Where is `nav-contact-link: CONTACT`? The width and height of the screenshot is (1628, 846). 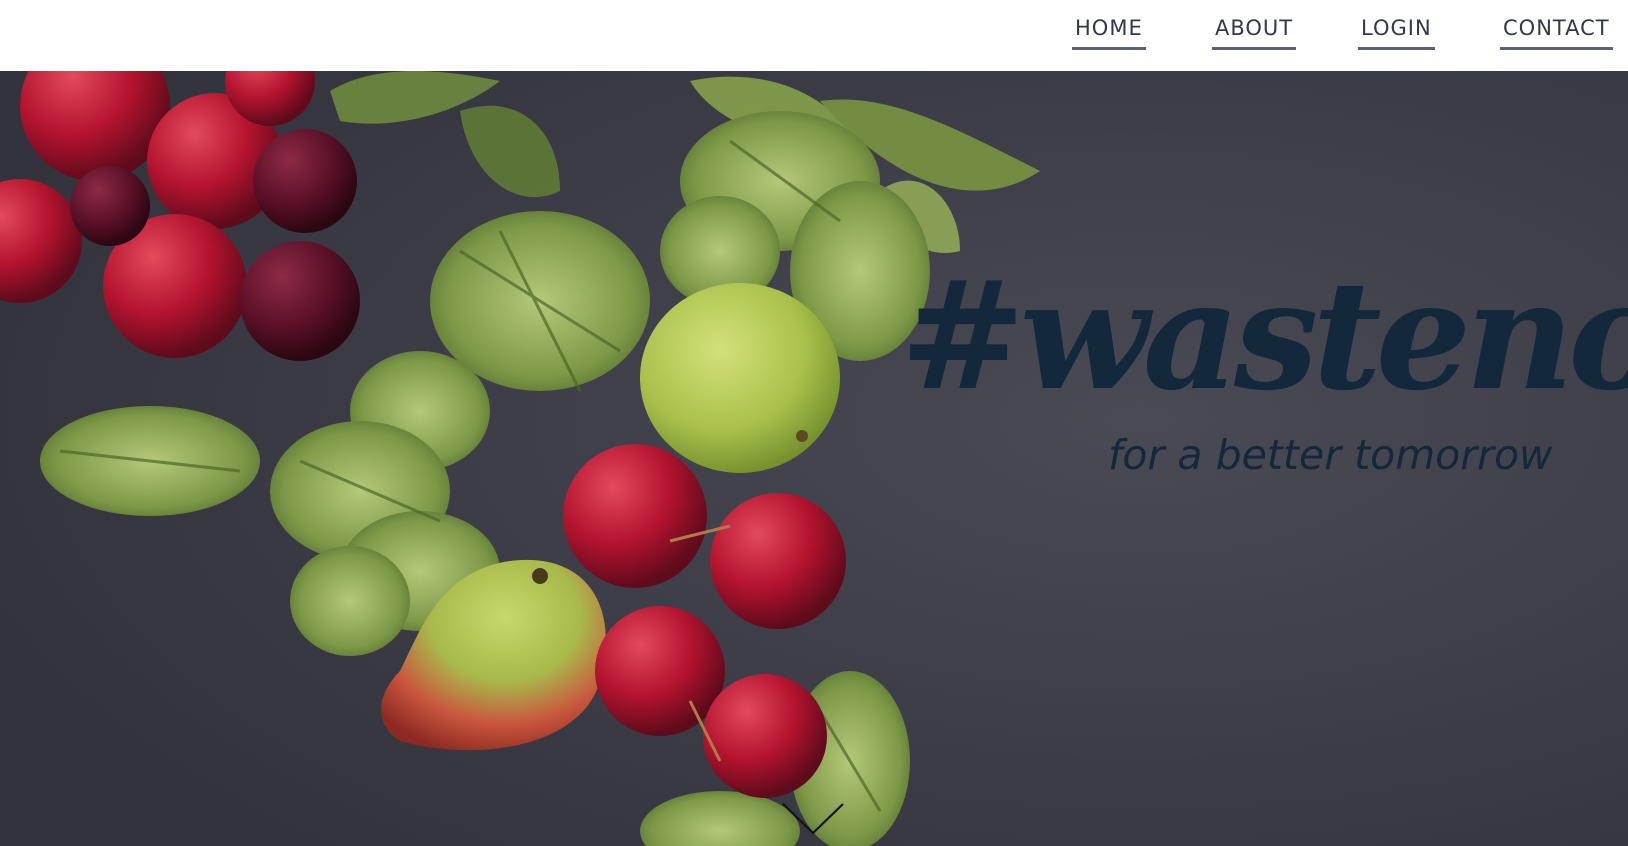
nav-contact-link: CONTACT is located at coordinates (1556, 33).